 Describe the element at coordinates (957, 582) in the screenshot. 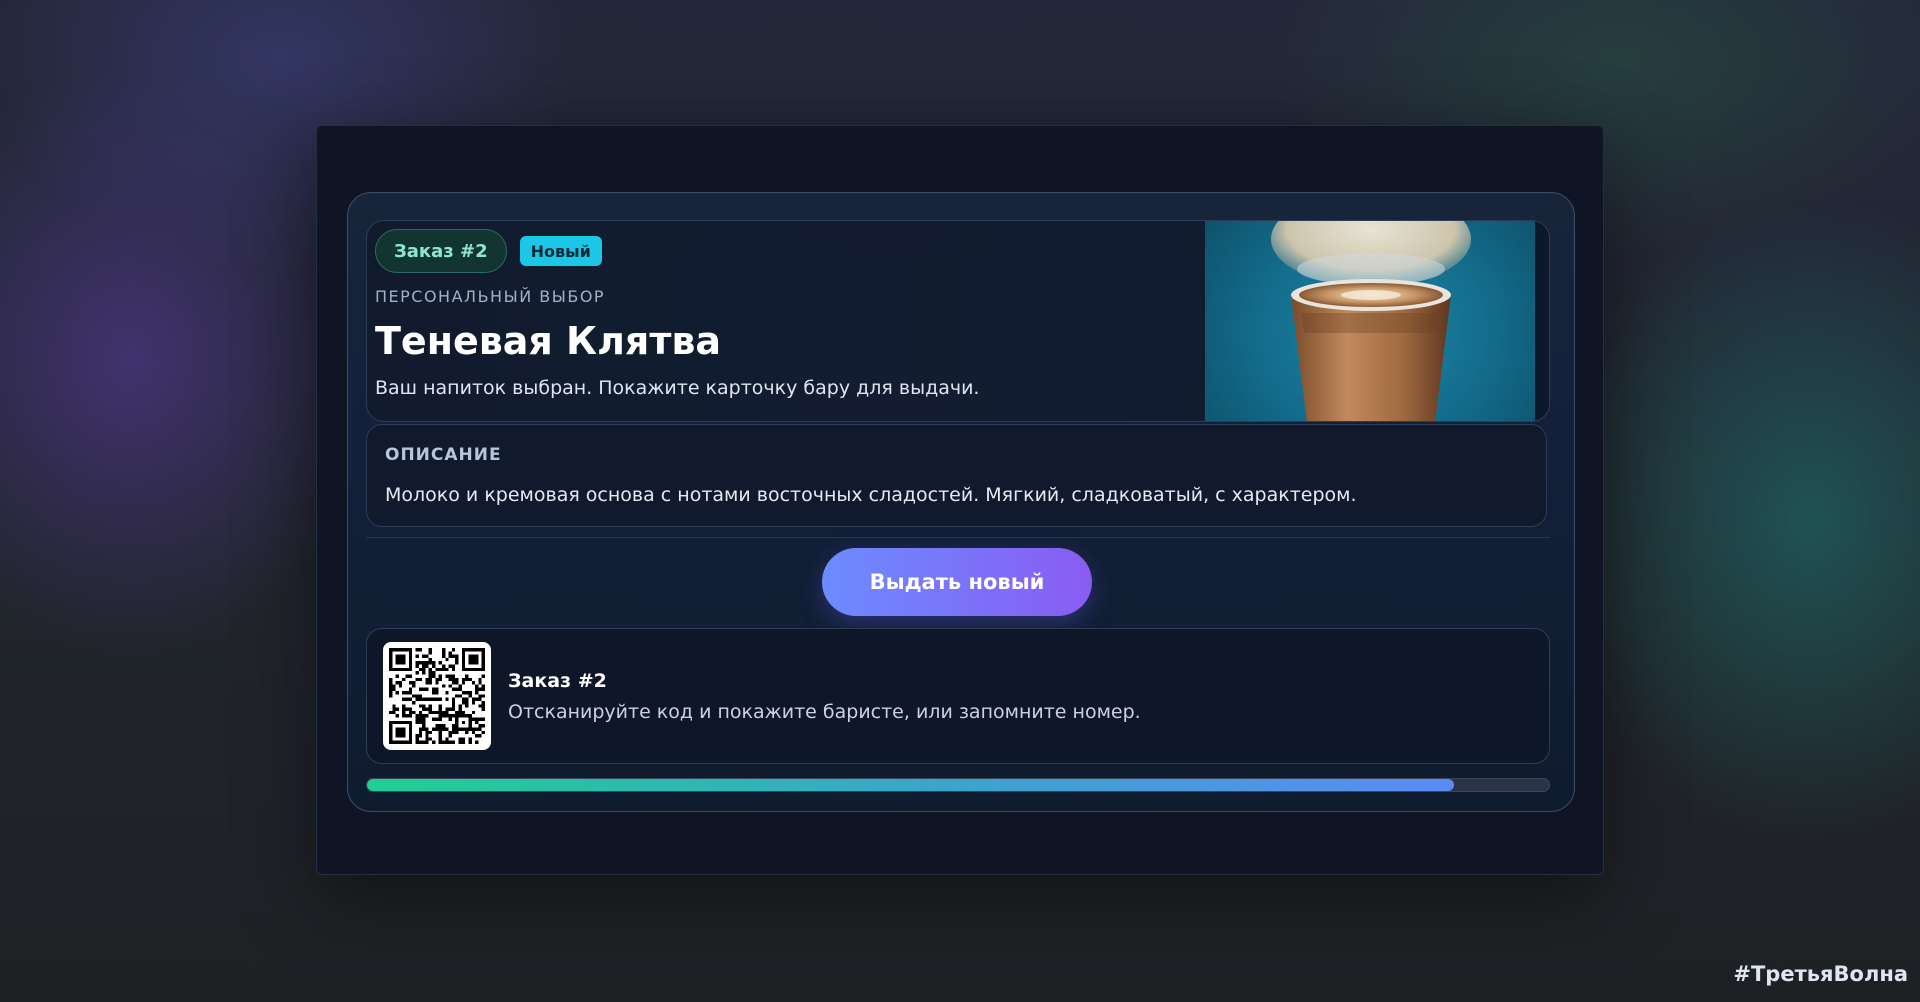

I see `issue-new-button: Выдать новый` at that location.